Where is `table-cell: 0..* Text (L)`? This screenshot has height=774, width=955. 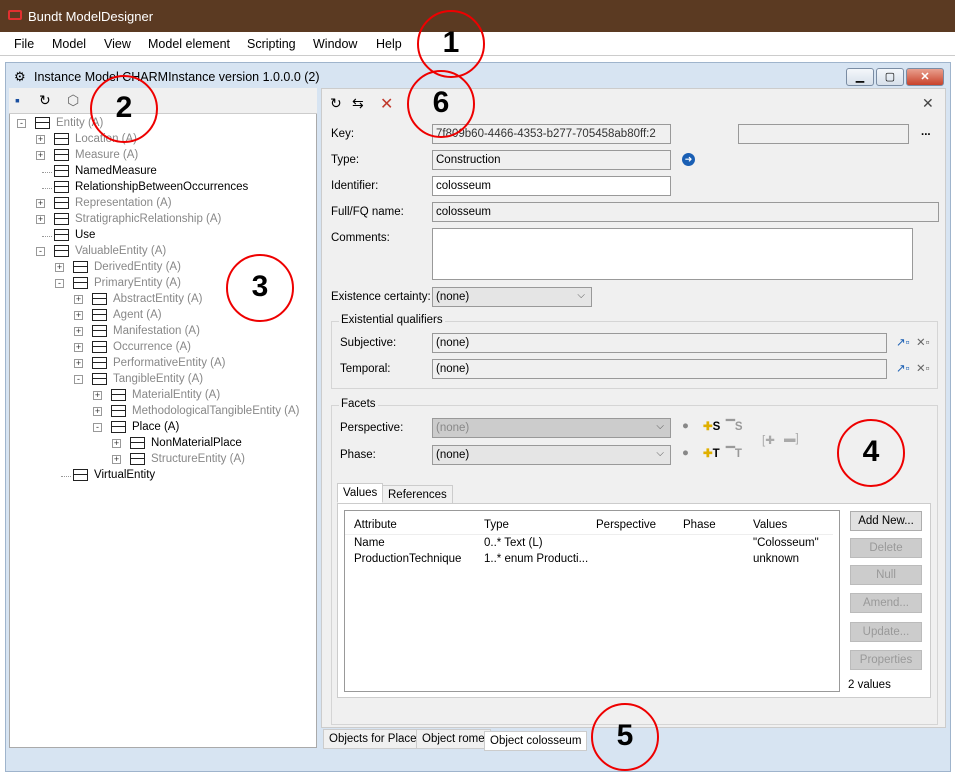
table-cell: 0..* Text (L) is located at coordinates (513, 543).